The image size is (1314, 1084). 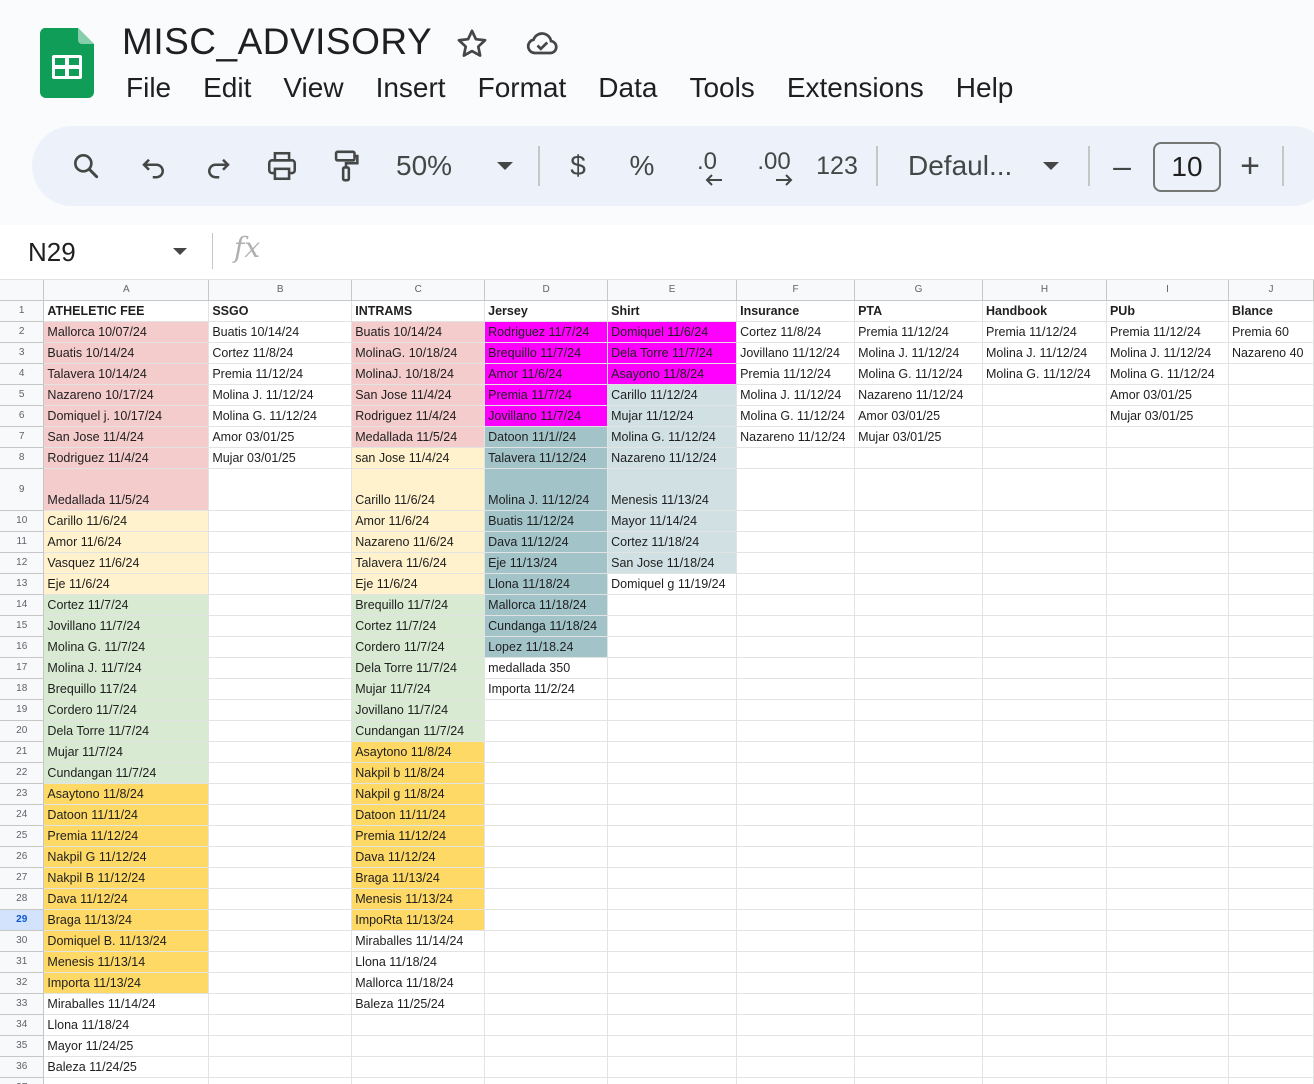 I want to click on cell-c33: Baleza 11/25/24, so click(x=418, y=1004).